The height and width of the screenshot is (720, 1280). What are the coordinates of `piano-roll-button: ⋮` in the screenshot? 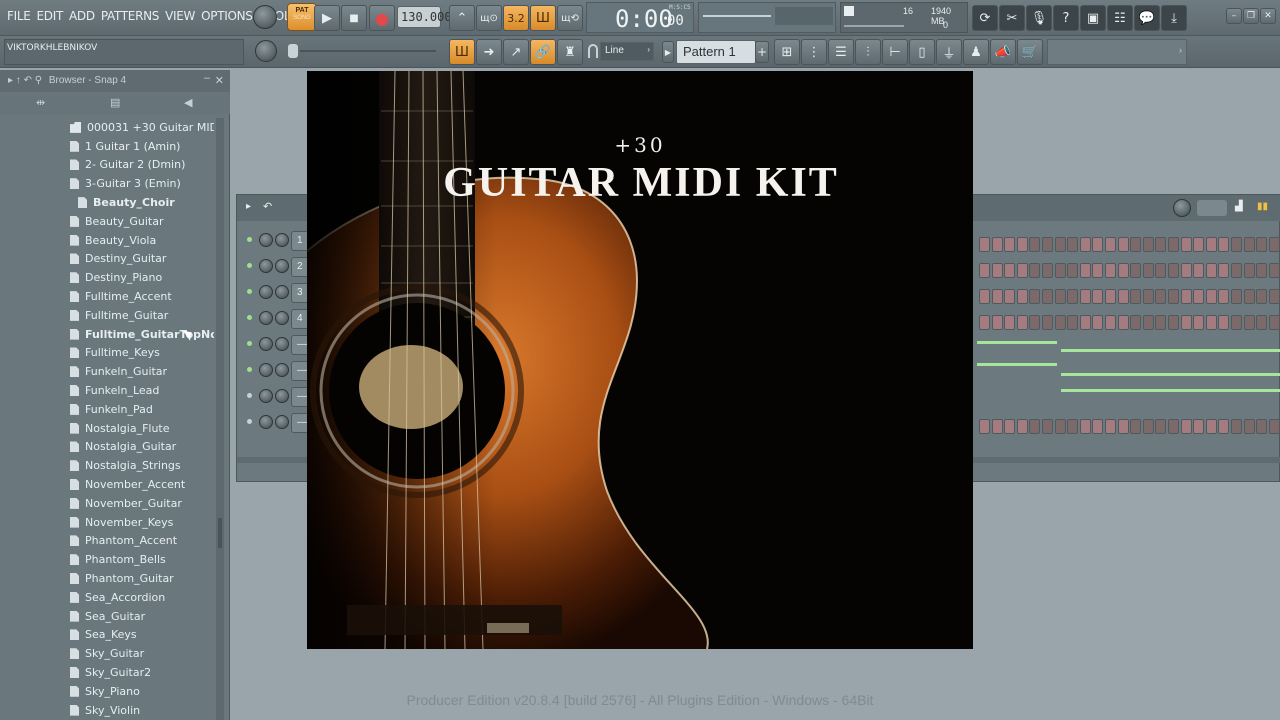 It's located at (814, 52).